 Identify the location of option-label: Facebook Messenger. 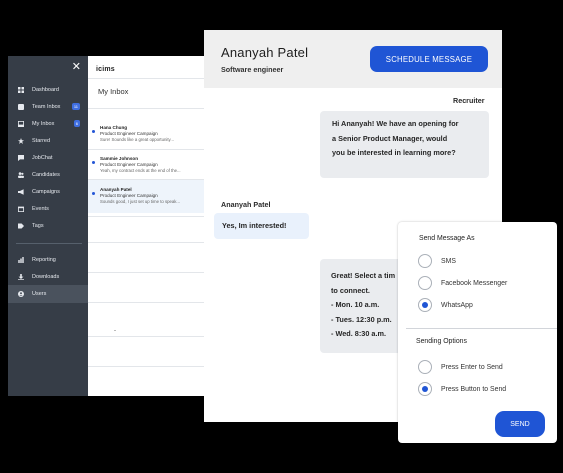
(474, 283).